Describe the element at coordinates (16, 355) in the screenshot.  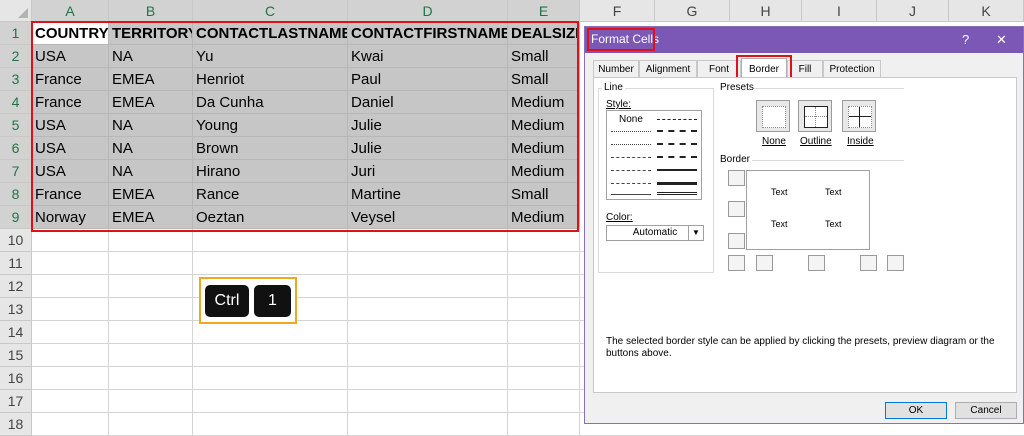
I see `row-header: 15` at that location.